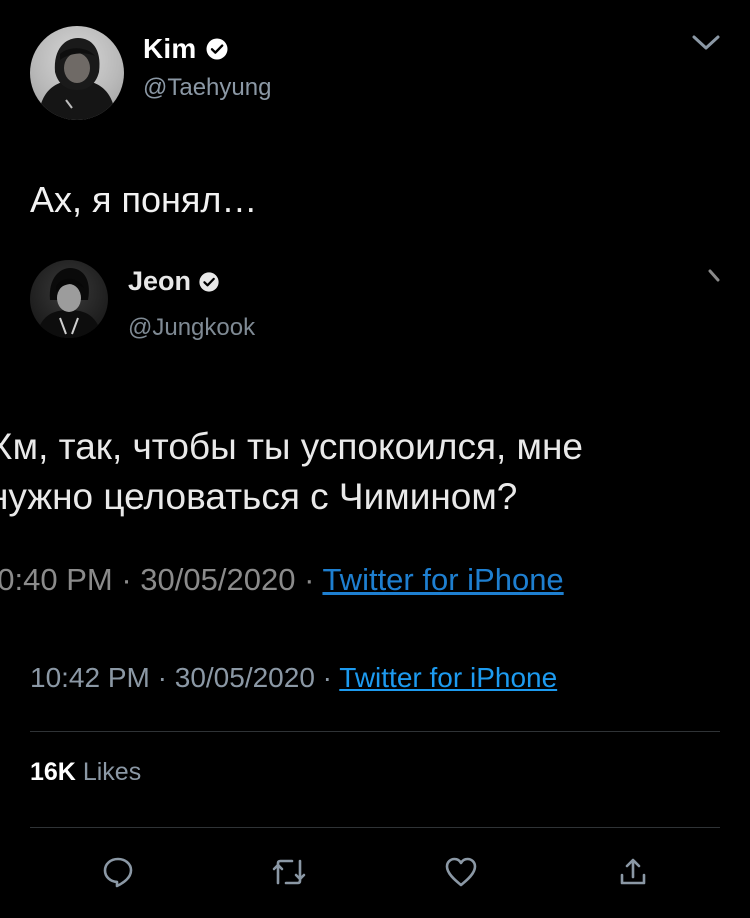 The image size is (750, 918). I want to click on quoted-author-name-row: Jeon, so click(174, 281).